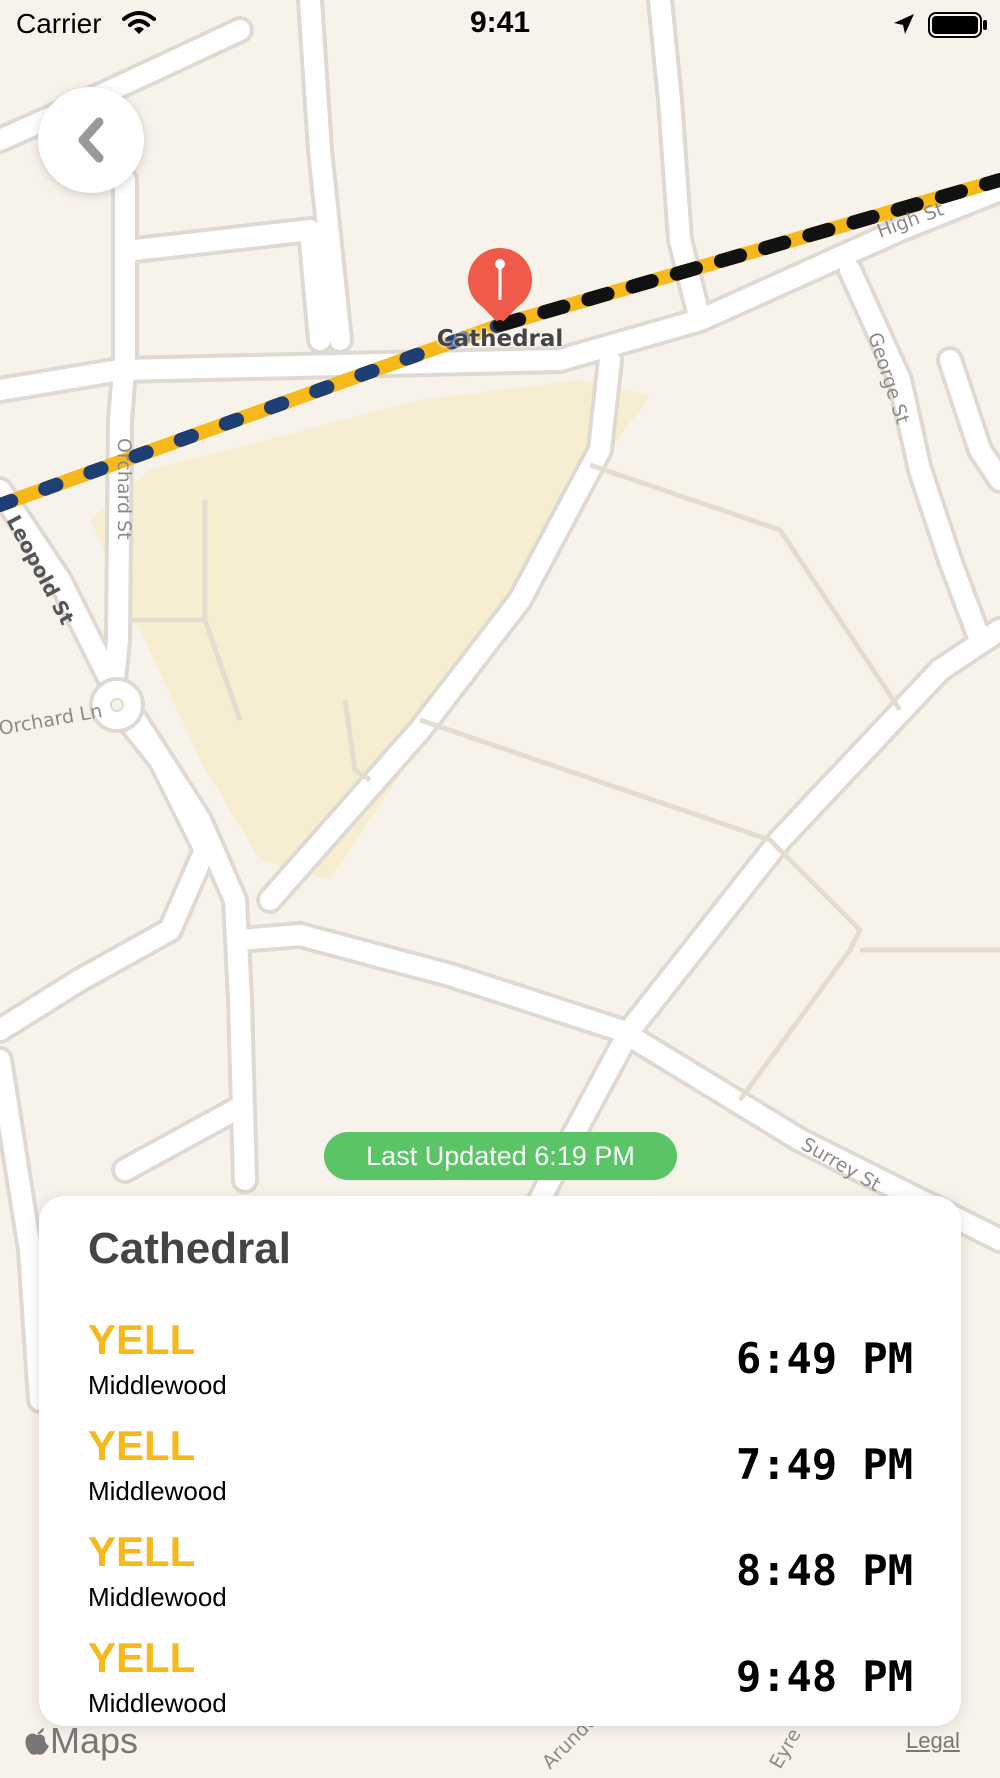 The image size is (1000, 1778). Describe the element at coordinates (904, 24) in the screenshot. I see `location-arrow-icon` at that location.